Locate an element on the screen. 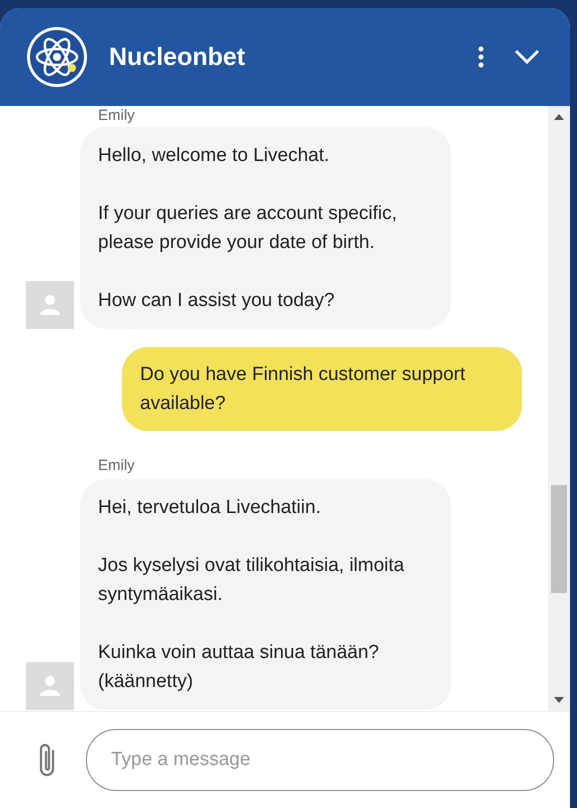 The image size is (577, 808). scrollbar-thumb is located at coordinates (559, 539).